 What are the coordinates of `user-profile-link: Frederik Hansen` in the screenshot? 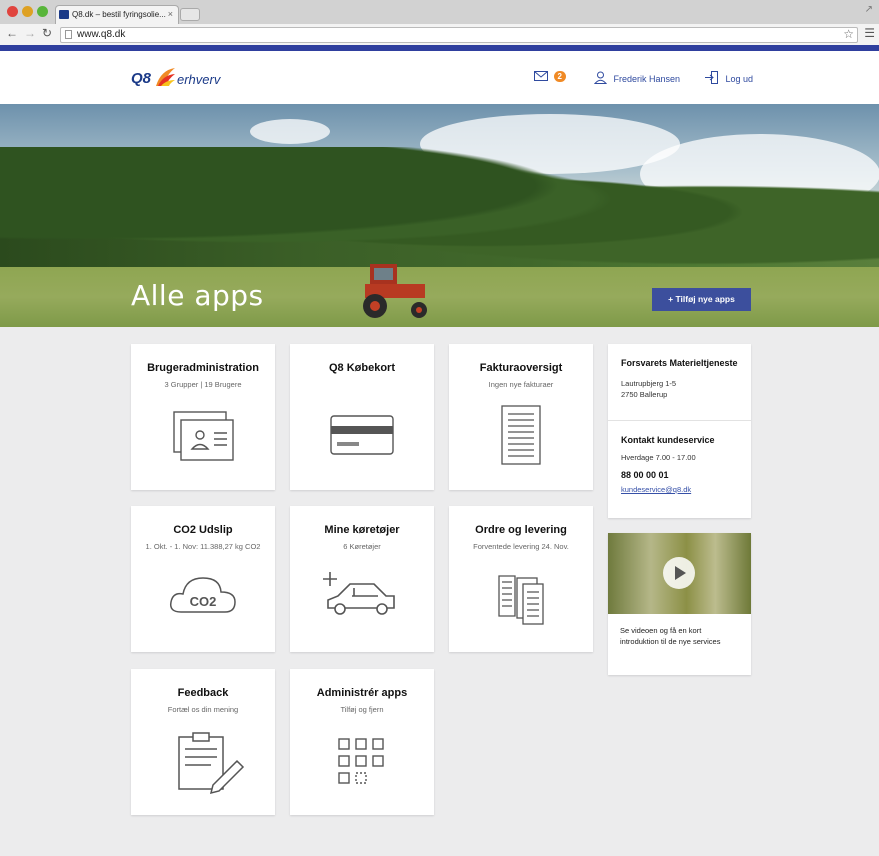 It's located at (637, 77).